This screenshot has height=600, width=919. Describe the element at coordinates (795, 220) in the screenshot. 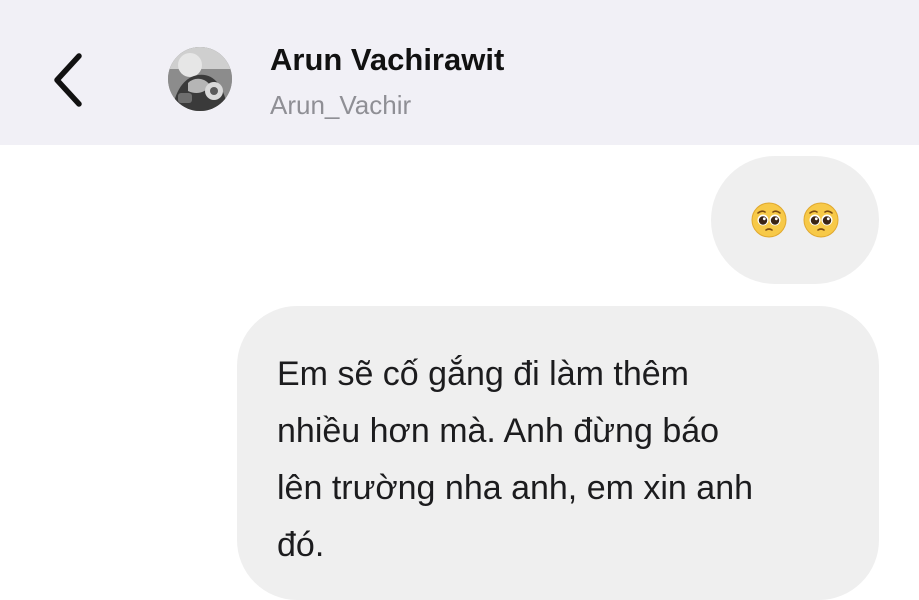

I see `message-bubble-emoji` at that location.